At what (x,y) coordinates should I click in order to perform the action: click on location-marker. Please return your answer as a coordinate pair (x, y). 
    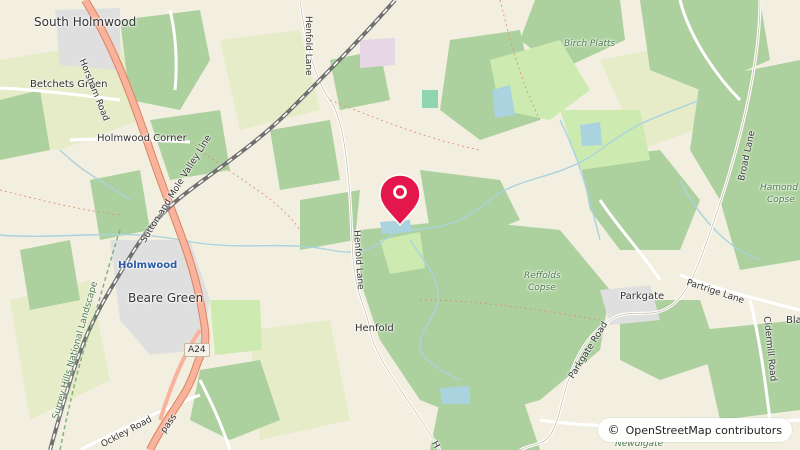
    Looking at the image, I should click on (400, 200).